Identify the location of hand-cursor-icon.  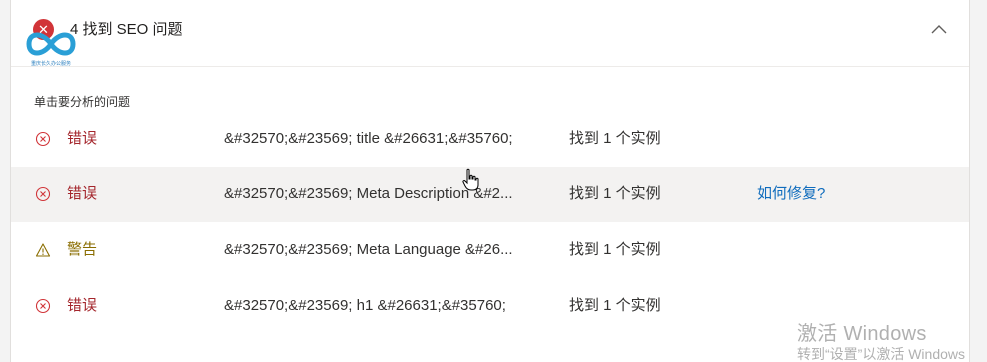
(470, 179).